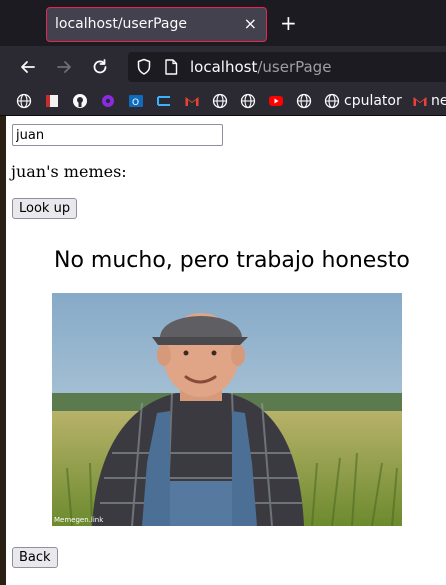 The height and width of the screenshot is (585, 446). Describe the element at coordinates (45, 208) in the screenshot. I see `look-up-button: Look up` at that location.